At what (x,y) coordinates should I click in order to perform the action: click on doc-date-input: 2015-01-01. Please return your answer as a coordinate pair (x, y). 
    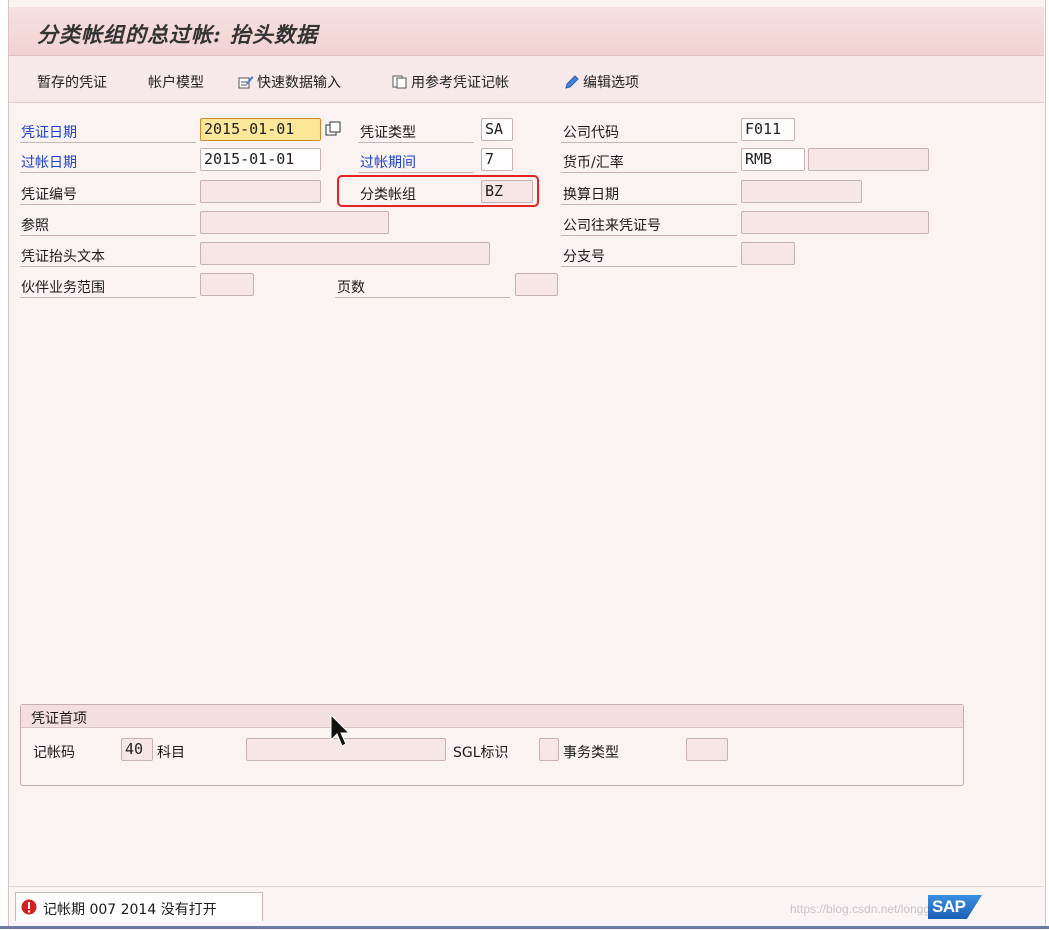
    Looking at the image, I should click on (260, 129).